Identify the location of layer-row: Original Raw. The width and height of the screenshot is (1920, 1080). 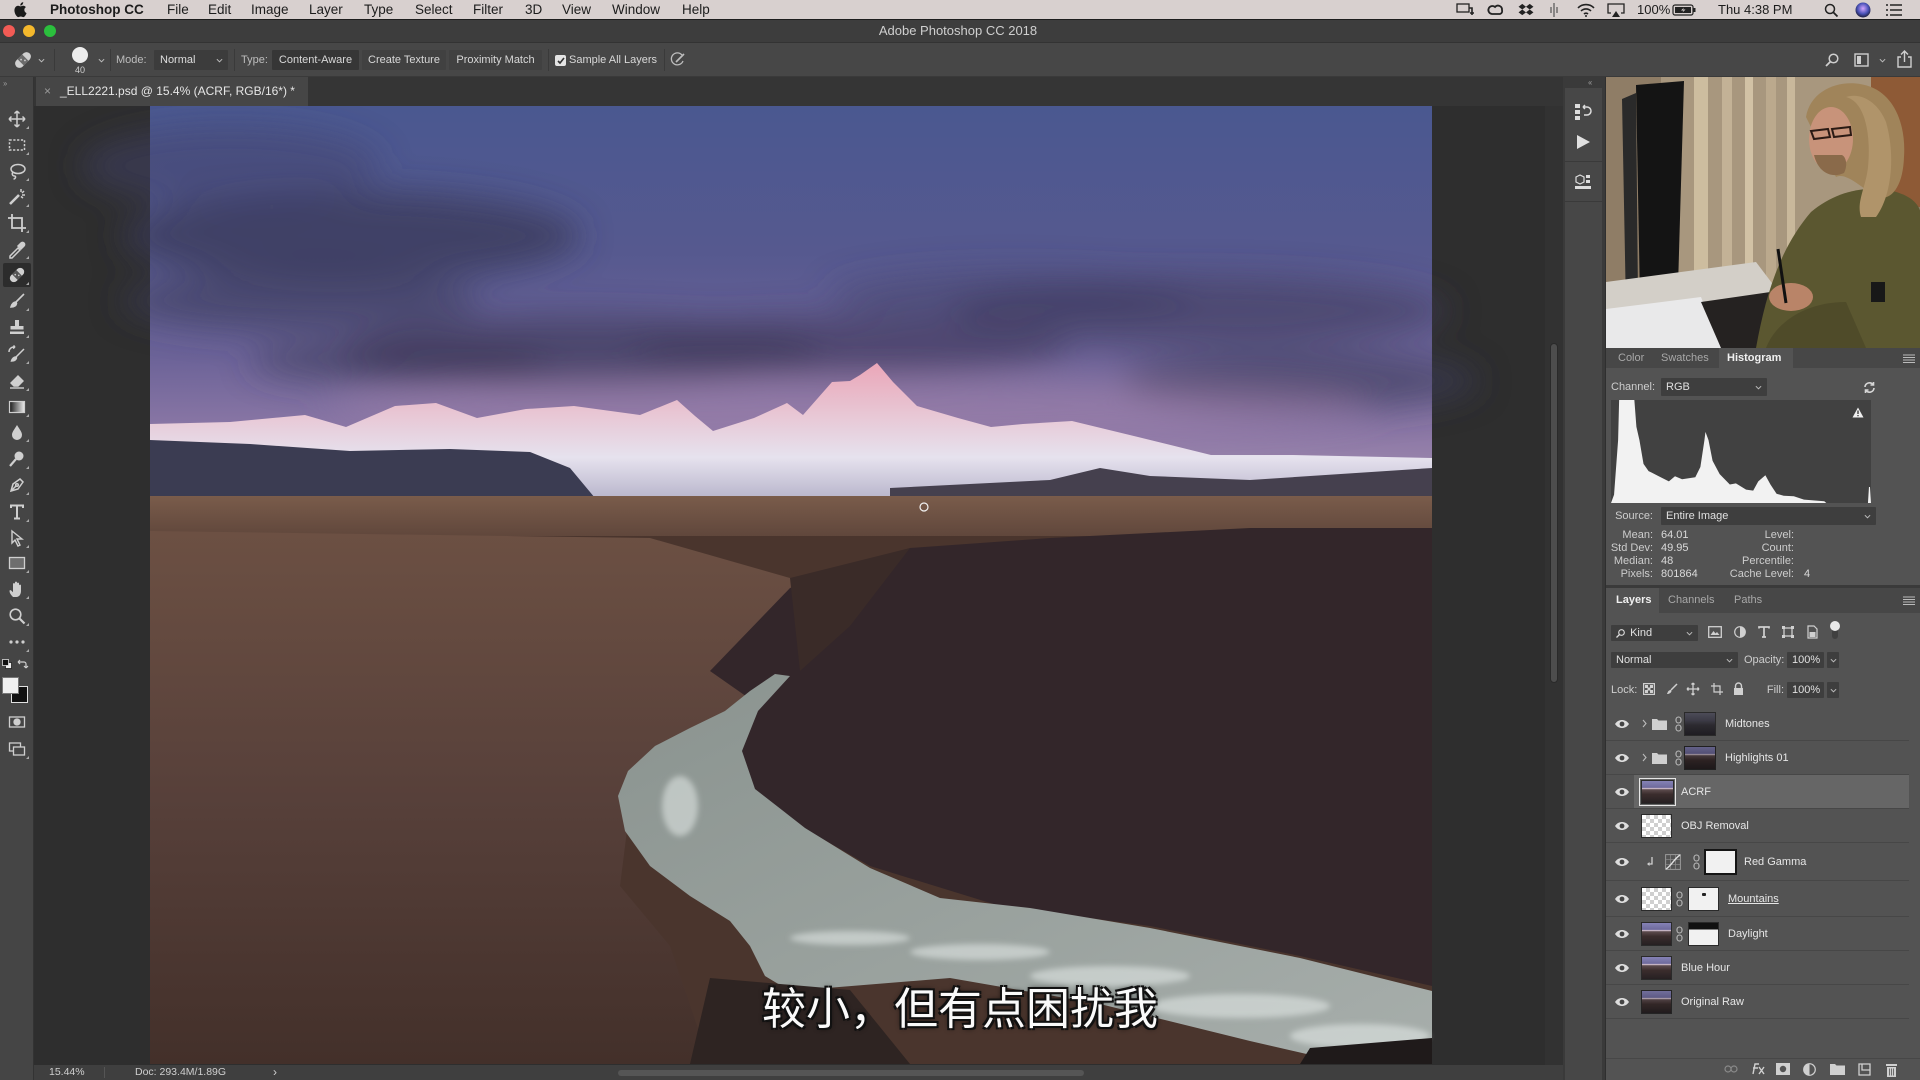
(1757, 1002).